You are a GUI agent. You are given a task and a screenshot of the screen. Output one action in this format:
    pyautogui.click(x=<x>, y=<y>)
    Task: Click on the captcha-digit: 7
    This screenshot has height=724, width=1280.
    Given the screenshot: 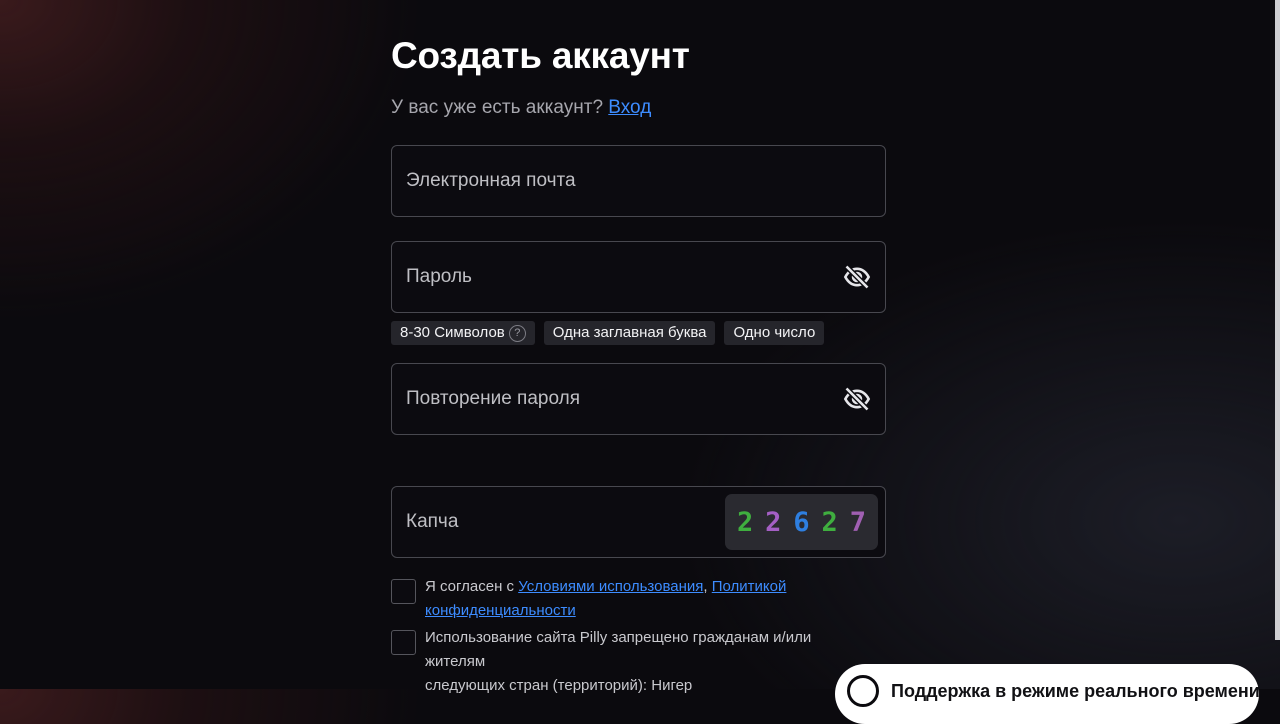 What is the action you would take?
    pyautogui.click(x=857, y=522)
    